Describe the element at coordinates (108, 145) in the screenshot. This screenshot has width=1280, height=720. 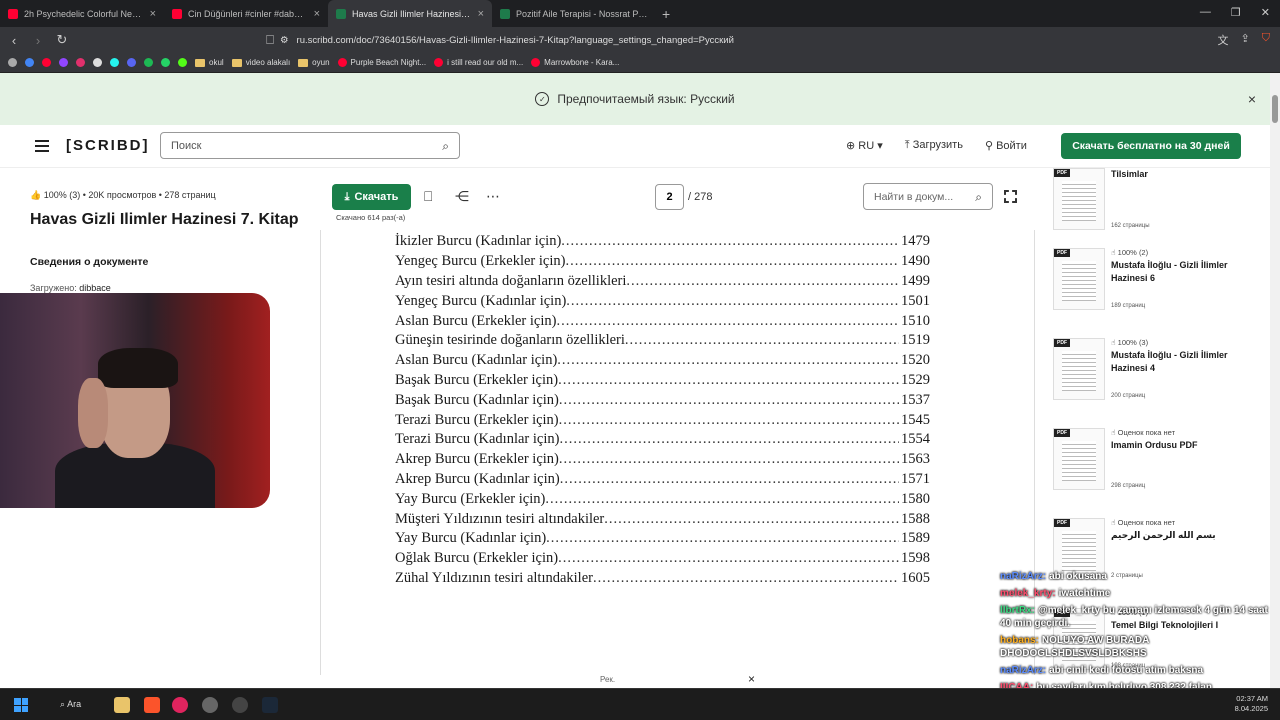
I see `scribd-logo: [SCRIBD]` at that location.